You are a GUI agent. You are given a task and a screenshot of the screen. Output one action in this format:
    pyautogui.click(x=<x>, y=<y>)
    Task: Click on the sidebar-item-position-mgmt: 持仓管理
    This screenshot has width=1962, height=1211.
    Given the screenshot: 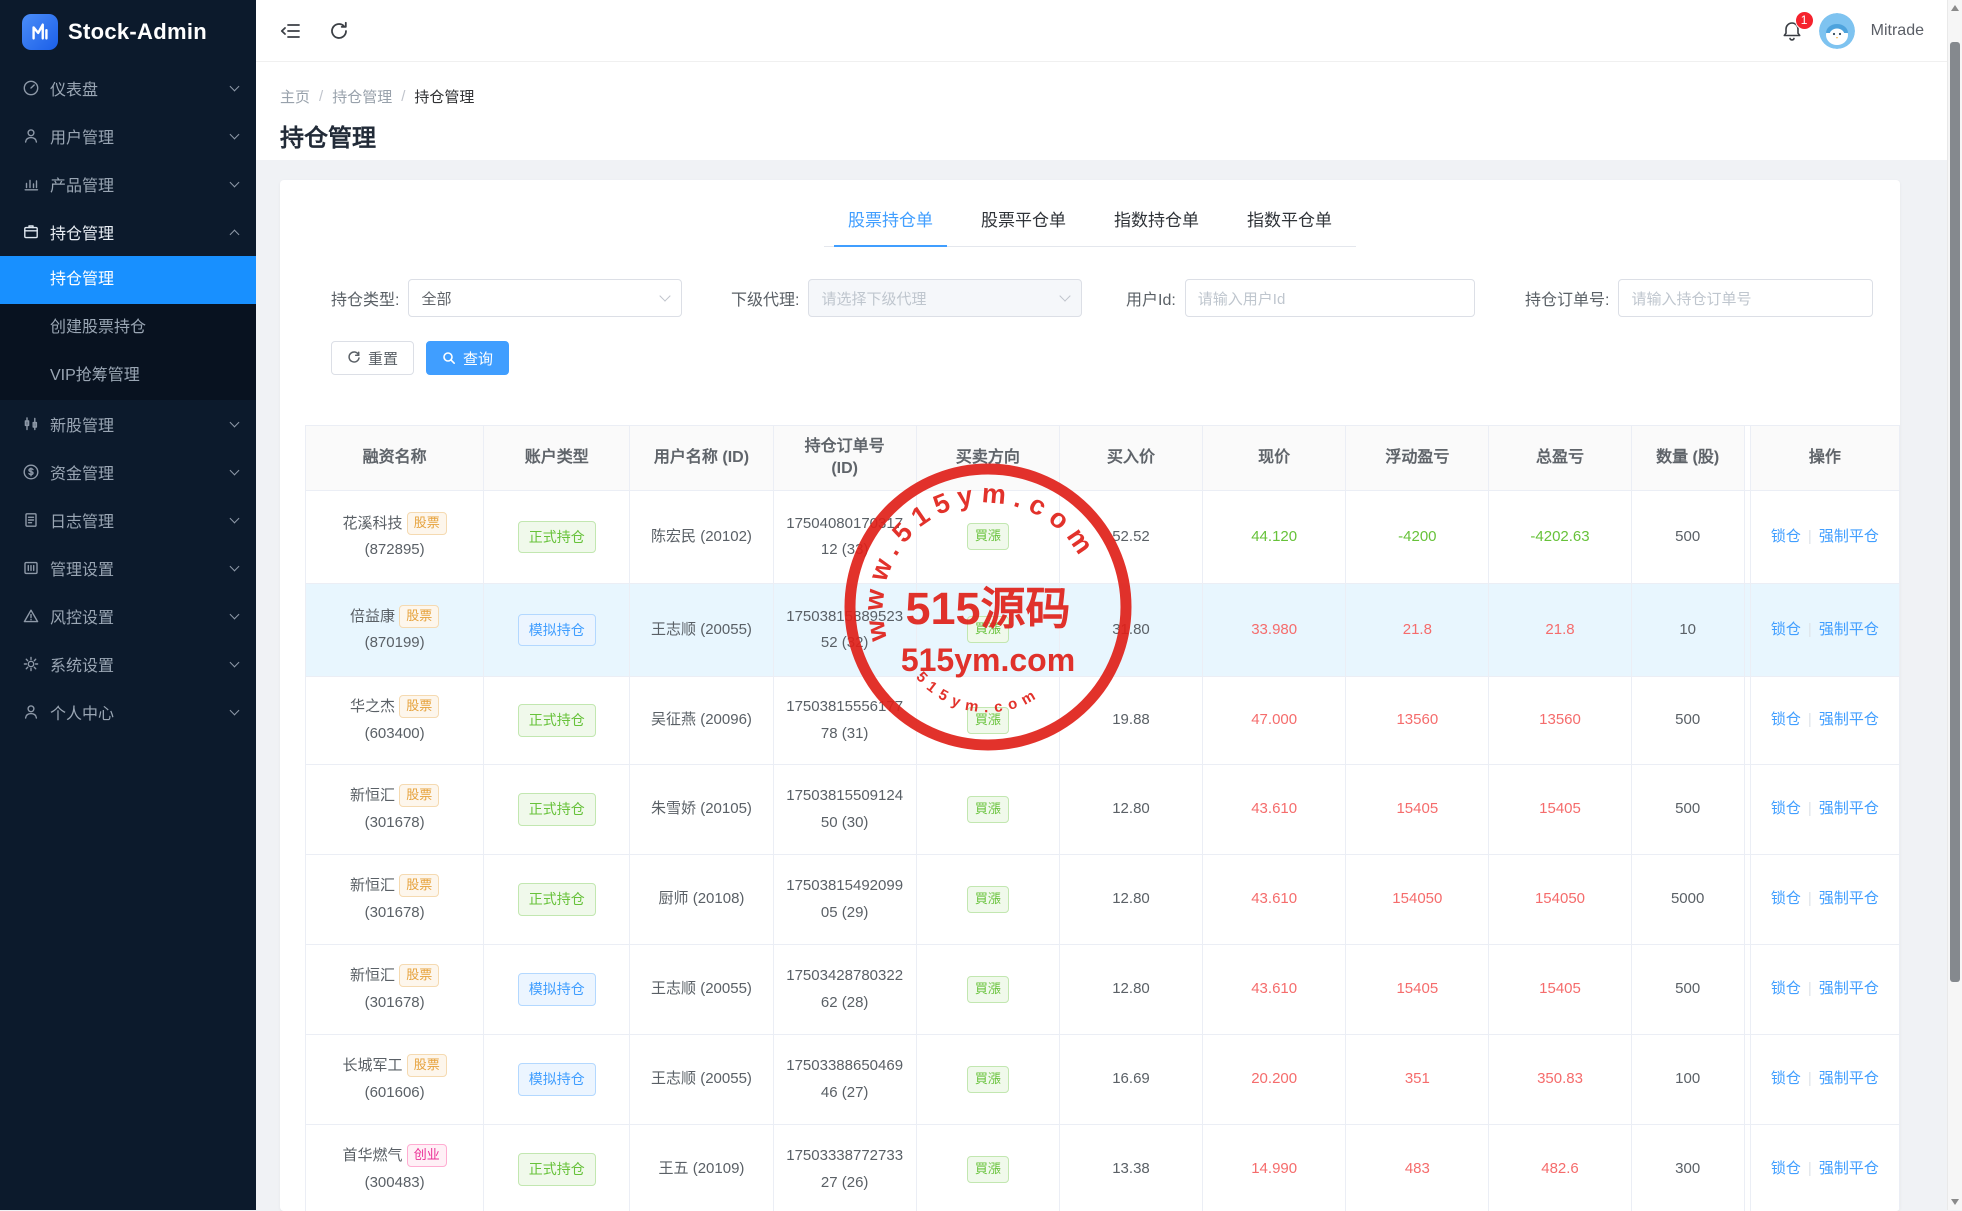 What is the action you would take?
    pyautogui.click(x=128, y=232)
    